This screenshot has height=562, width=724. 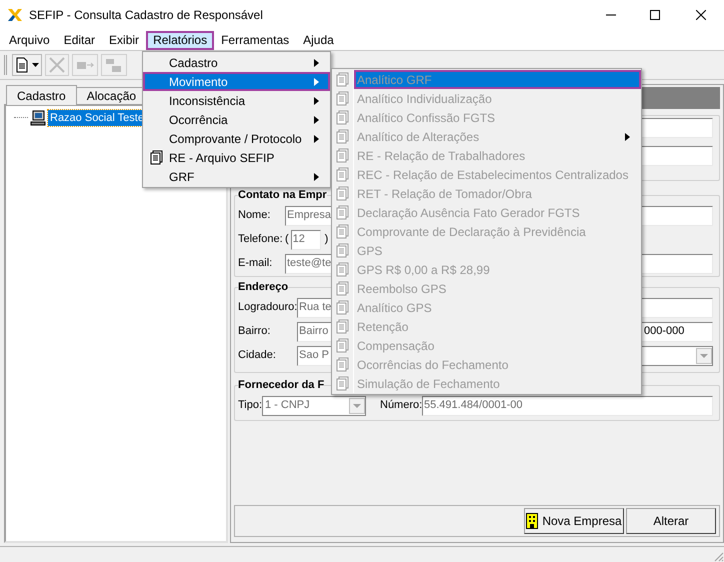 I want to click on menu-item: Cadastro, so click(x=236, y=62).